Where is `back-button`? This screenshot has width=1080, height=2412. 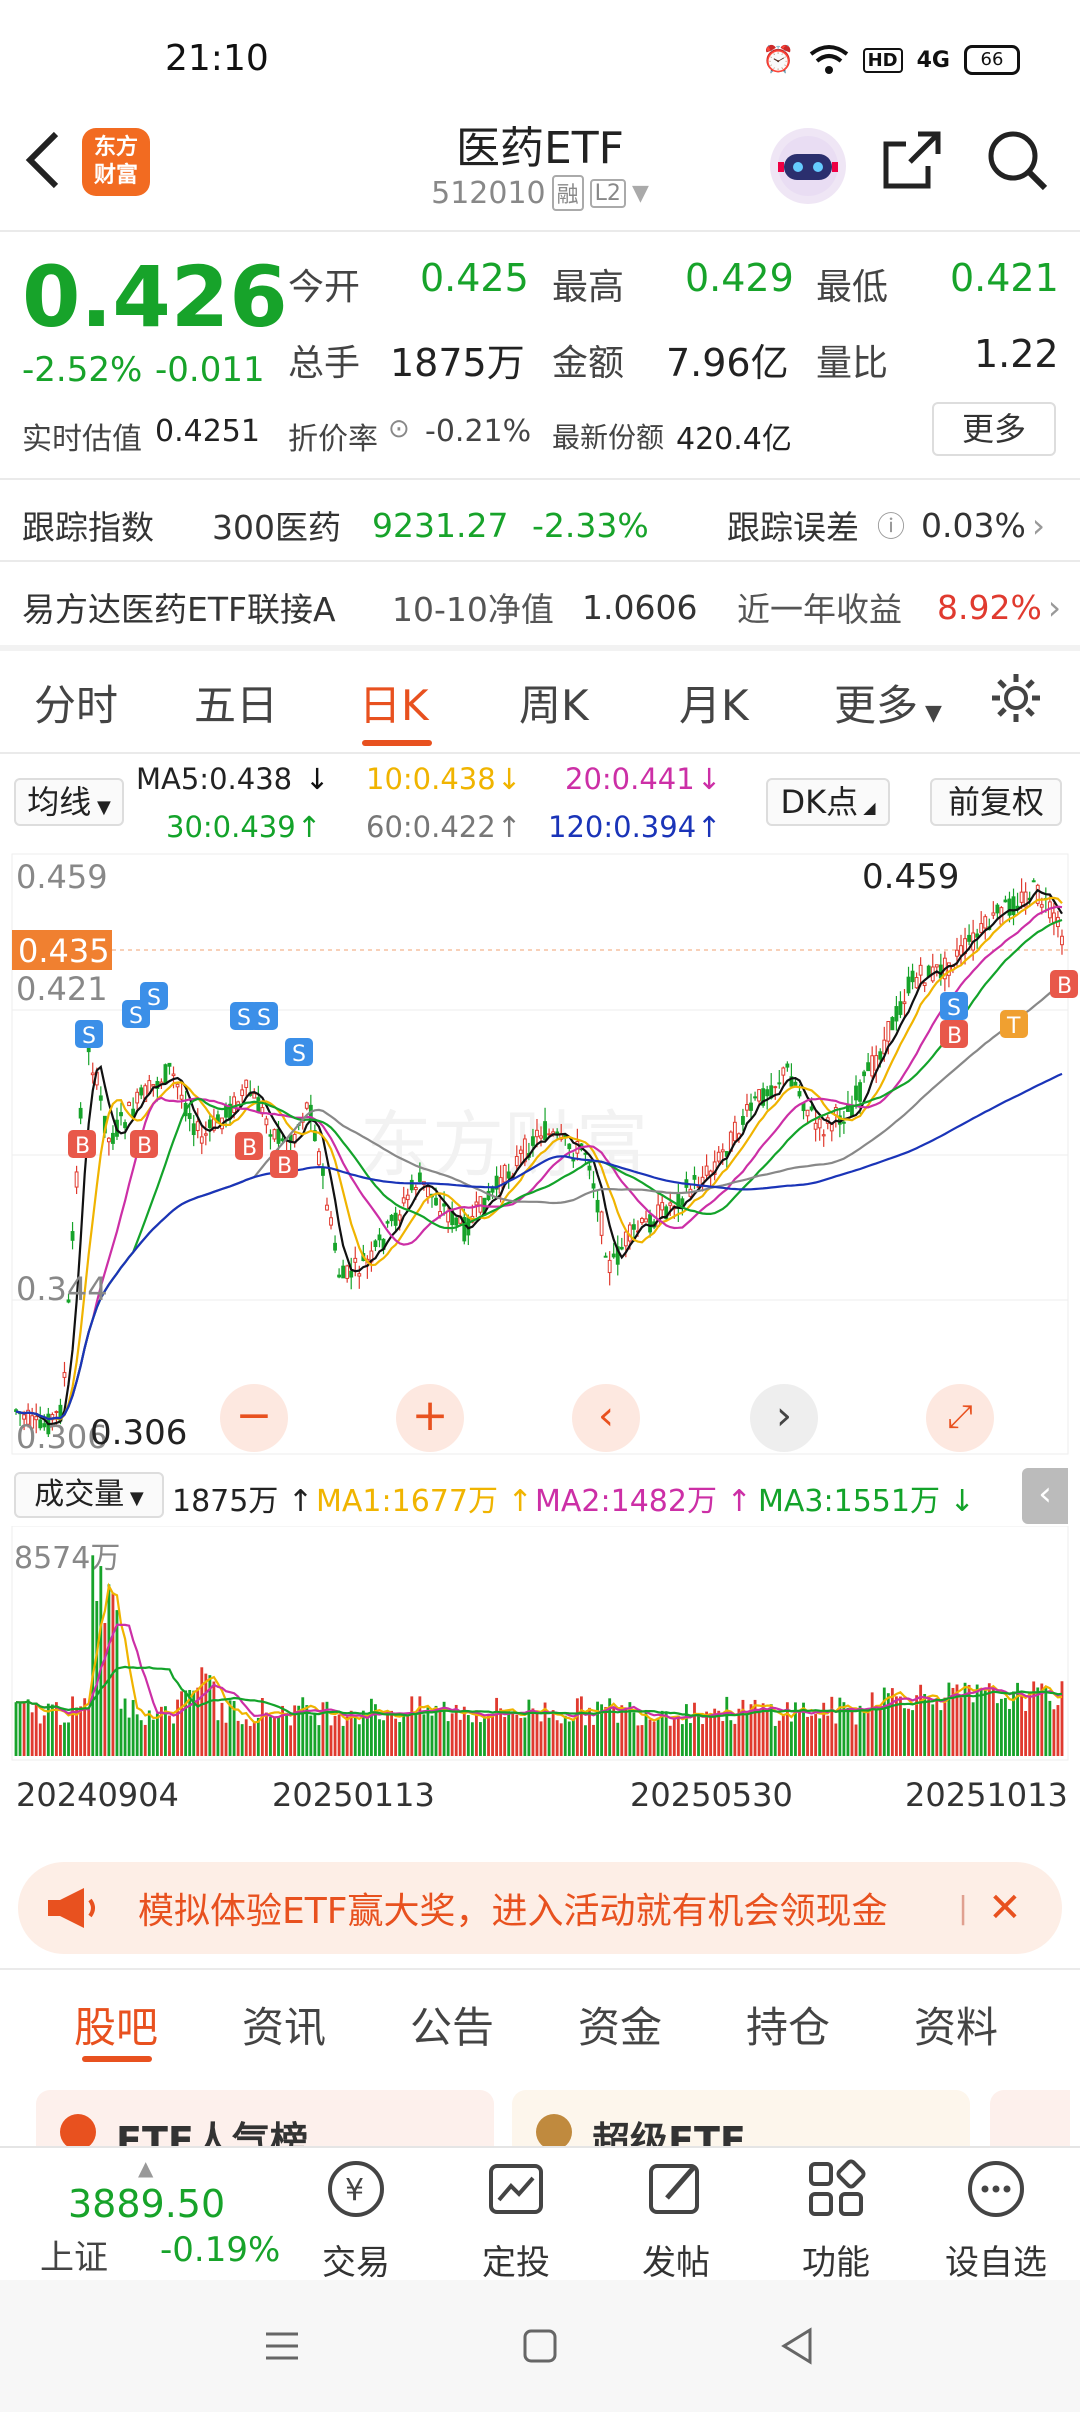 back-button is located at coordinates (42, 162).